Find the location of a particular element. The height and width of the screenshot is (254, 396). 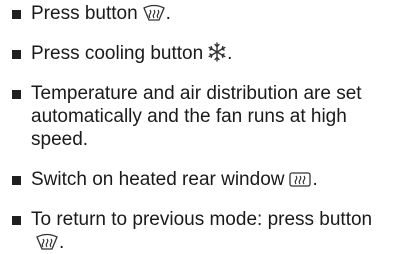

rear-window-heating-icon is located at coordinates (300, 179).